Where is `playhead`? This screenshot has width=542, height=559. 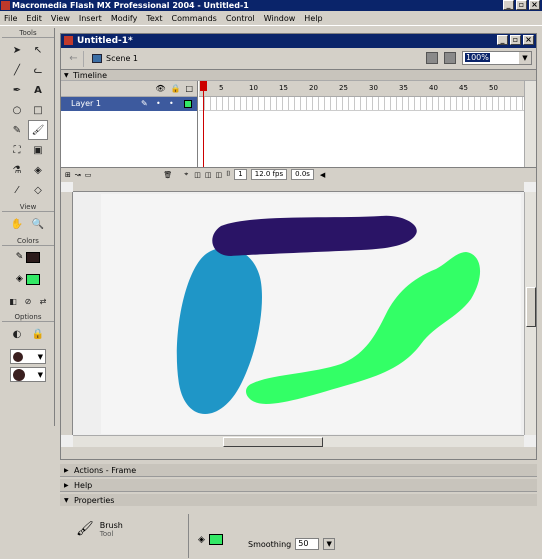 playhead is located at coordinates (203, 124).